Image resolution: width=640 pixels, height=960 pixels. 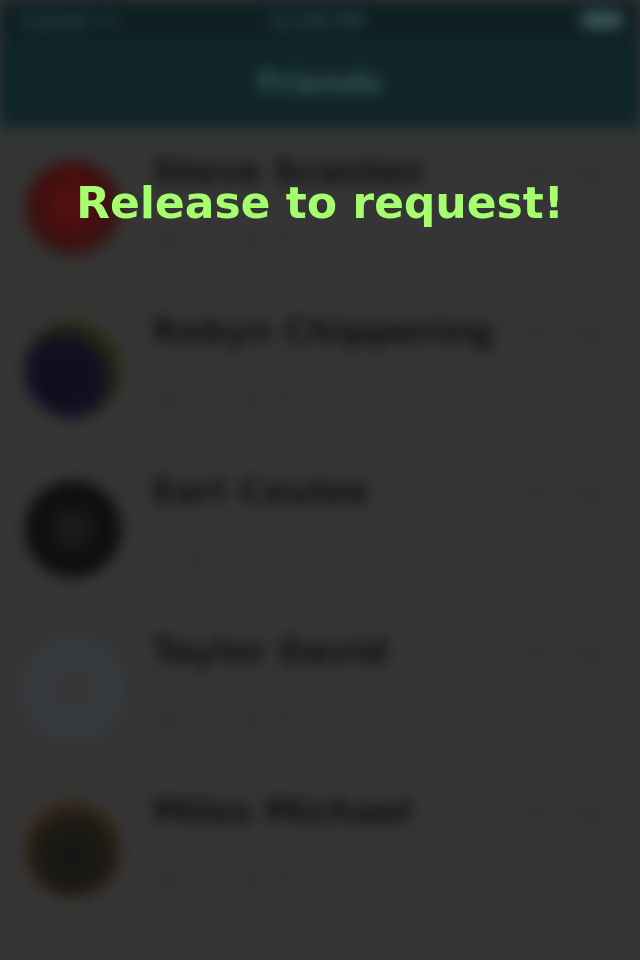 What do you see at coordinates (555, 810) in the screenshot?
I see `contact-time: 6 days ago` at bounding box center [555, 810].